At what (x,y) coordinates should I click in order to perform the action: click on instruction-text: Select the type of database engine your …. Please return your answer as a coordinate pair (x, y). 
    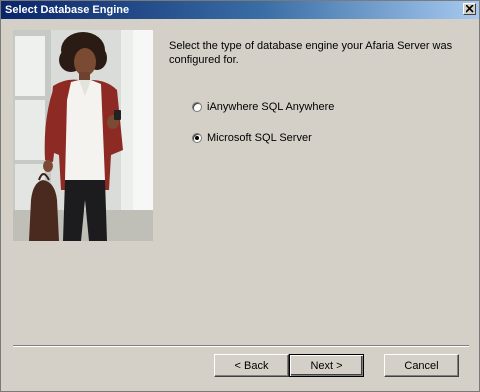
    Looking at the image, I should click on (311, 53).